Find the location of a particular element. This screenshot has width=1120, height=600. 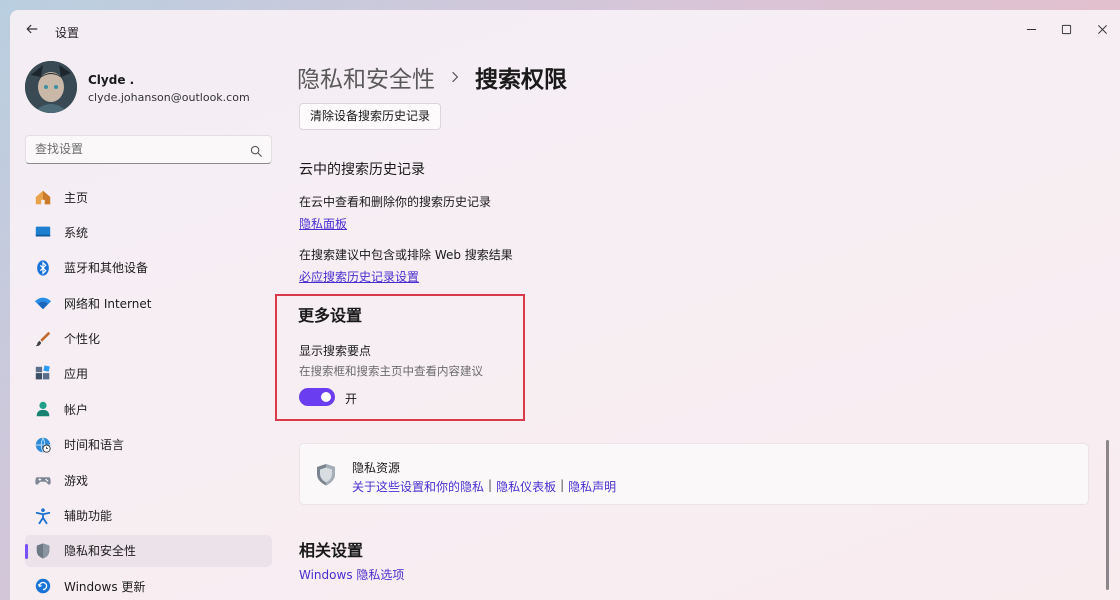

search-highlights-description: 在搜索框和搜索主页中查看内容建议 is located at coordinates (391, 371).